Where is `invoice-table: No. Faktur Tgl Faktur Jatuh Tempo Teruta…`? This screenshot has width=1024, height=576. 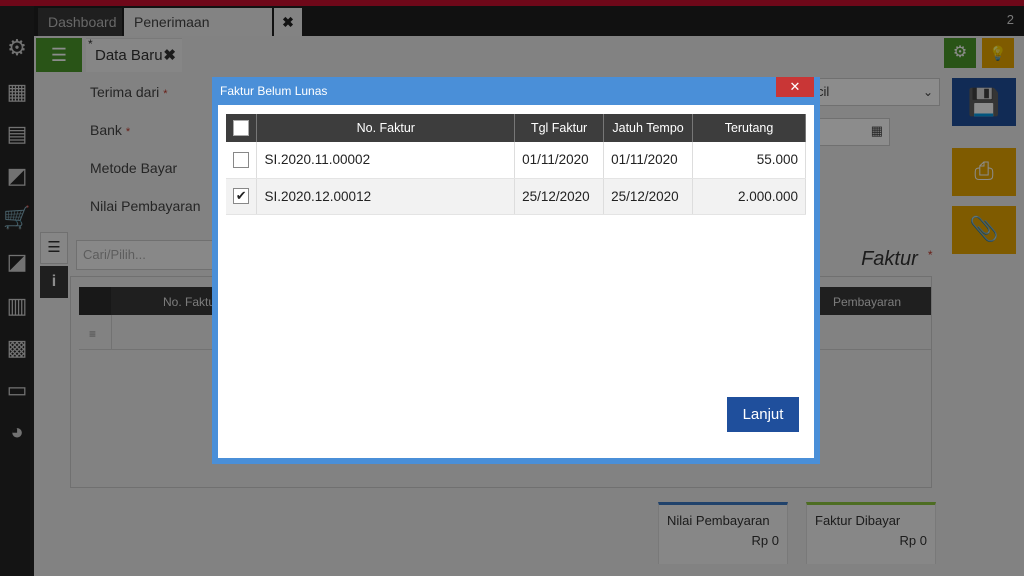 invoice-table: No. Faktur Tgl Faktur Jatuh Tempo Teruta… is located at coordinates (516, 164).